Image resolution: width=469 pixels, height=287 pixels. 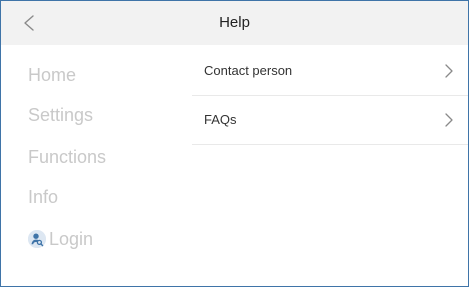 I want to click on help-item-label: FAQs, so click(x=220, y=119).